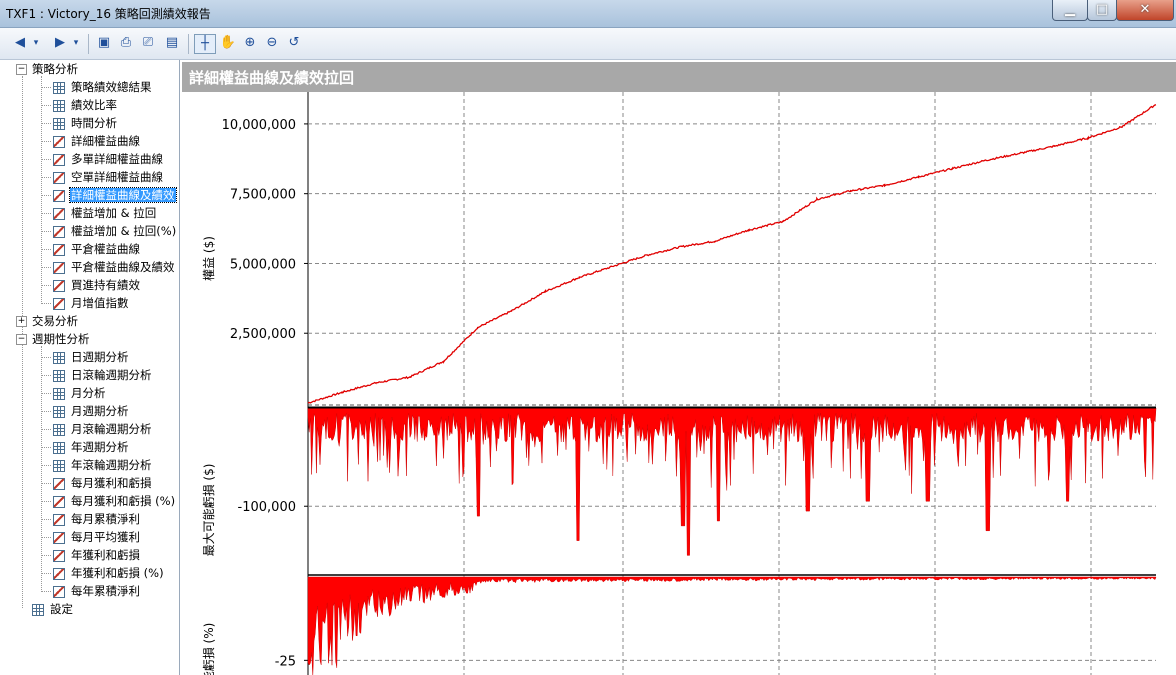  I want to click on tree-item: 每月獲利和虧損, so click(103, 483).